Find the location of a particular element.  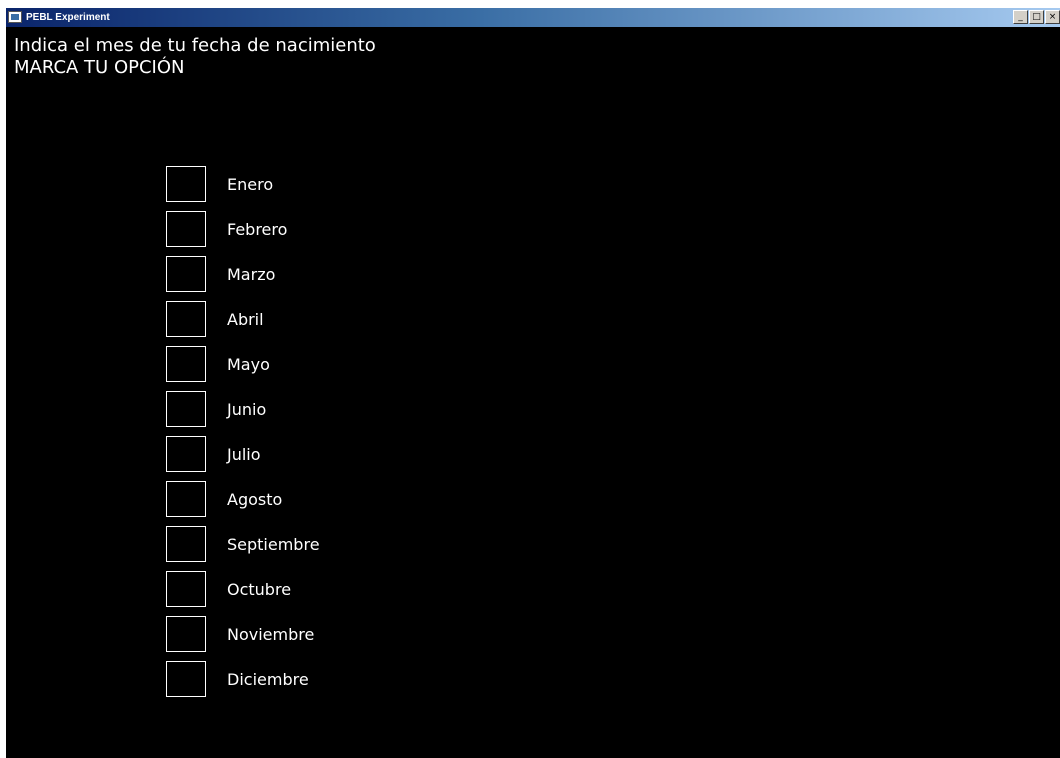

option-septiembre: Septiembre is located at coordinates (286, 548).